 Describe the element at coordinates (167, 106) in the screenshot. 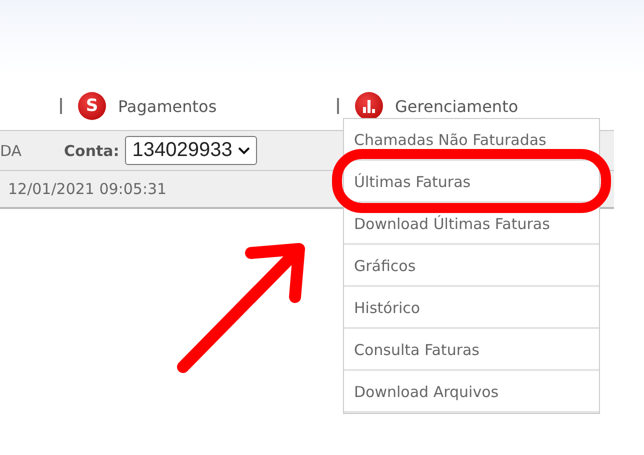

I see `nav-link: Pagamentos` at that location.